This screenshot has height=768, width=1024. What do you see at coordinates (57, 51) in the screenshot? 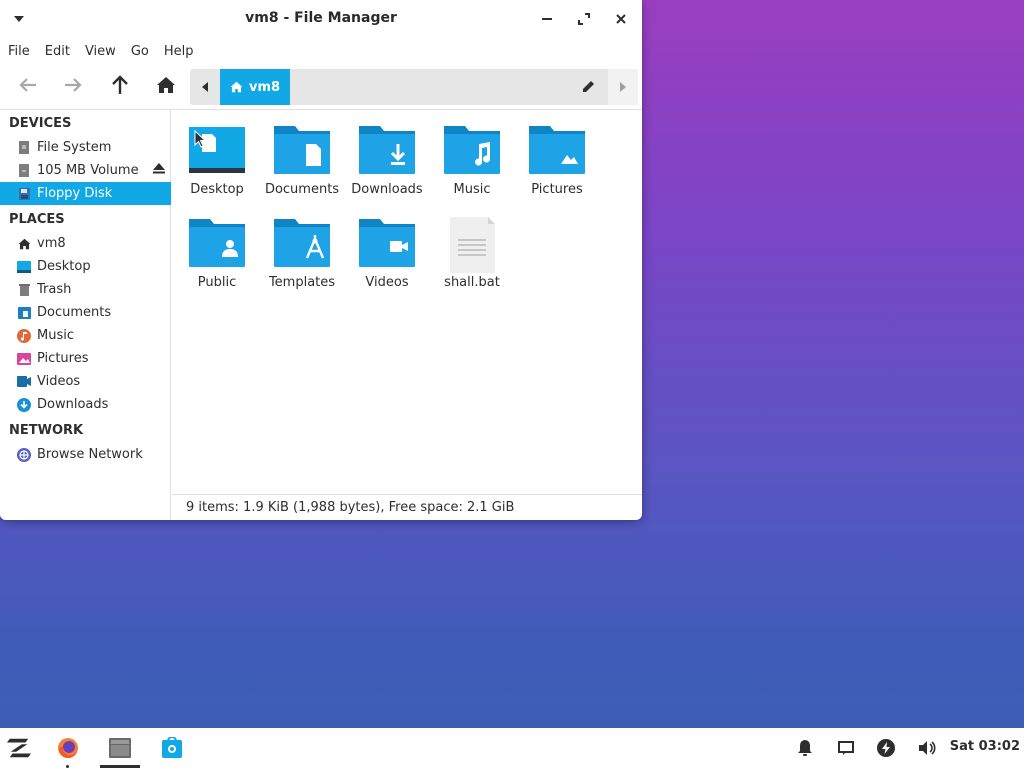
I see `menu-edit: Edit` at bounding box center [57, 51].